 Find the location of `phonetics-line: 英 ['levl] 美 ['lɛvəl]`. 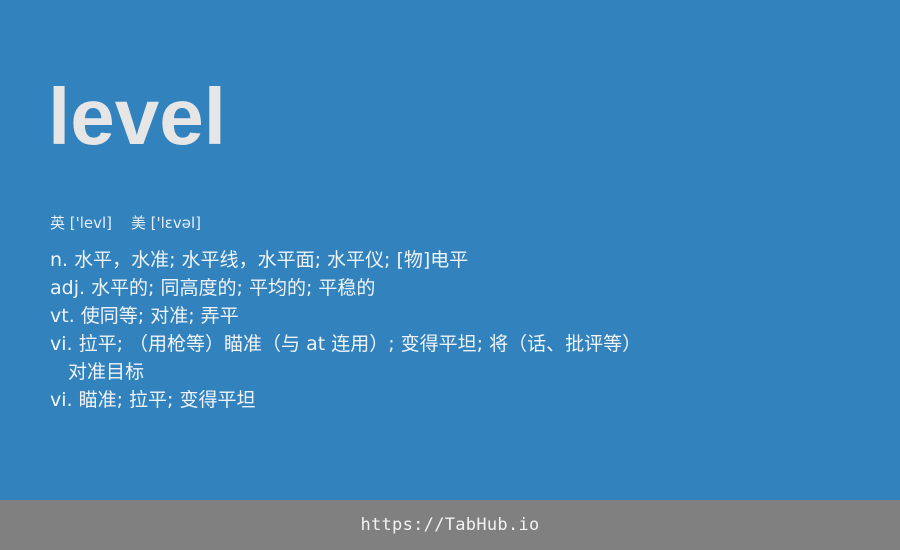

phonetics-line: 英 ['levl] 美 ['lɛvəl] is located at coordinates (132, 223).